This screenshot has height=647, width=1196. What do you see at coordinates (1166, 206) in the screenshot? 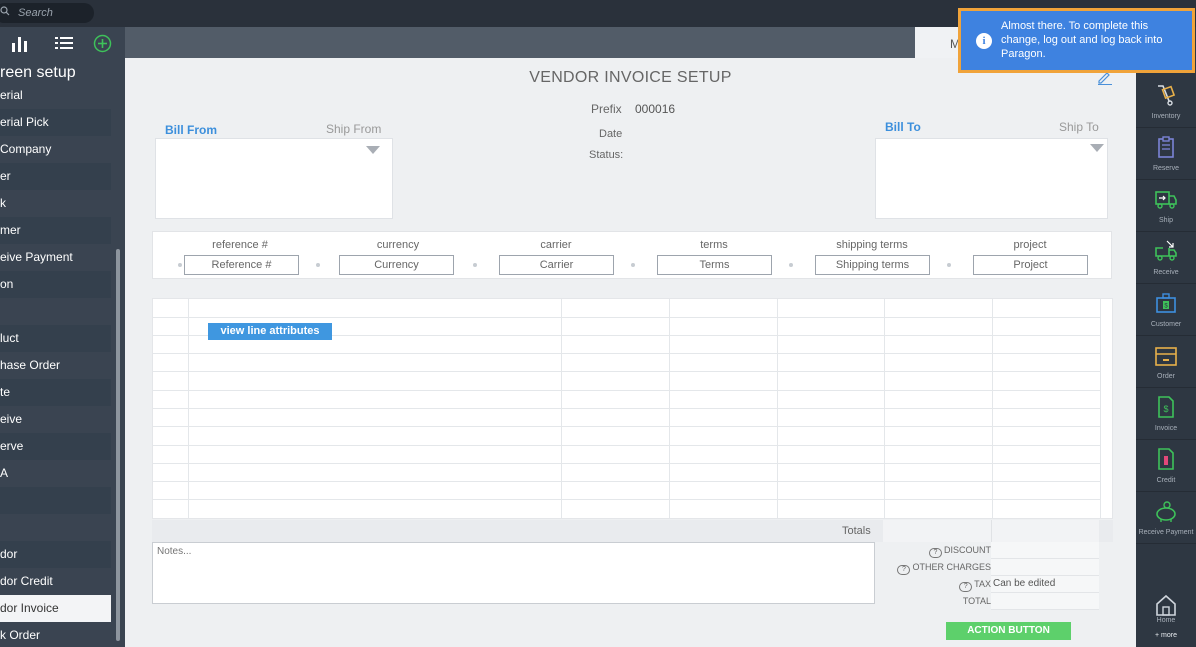
I see `nav-ship: Ship` at bounding box center [1166, 206].